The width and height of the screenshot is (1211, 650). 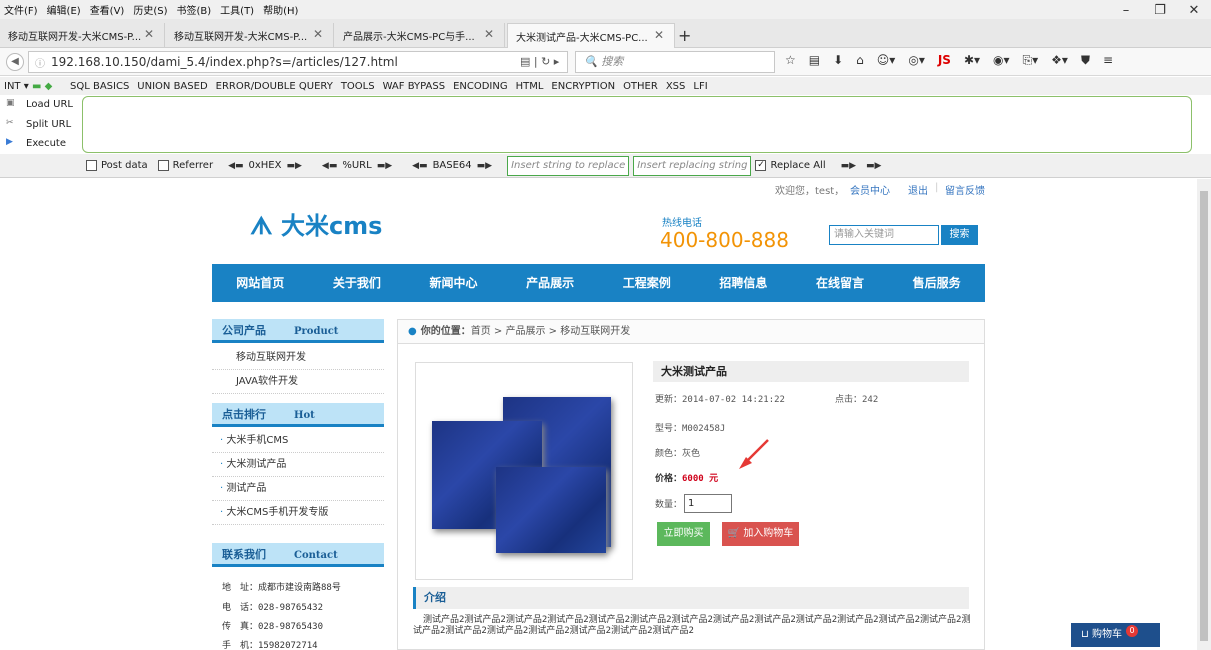 What do you see at coordinates (64, 9) in the screenshot?
I see `menu-edit: 编辑(E)` at bounding box center [64, 9].